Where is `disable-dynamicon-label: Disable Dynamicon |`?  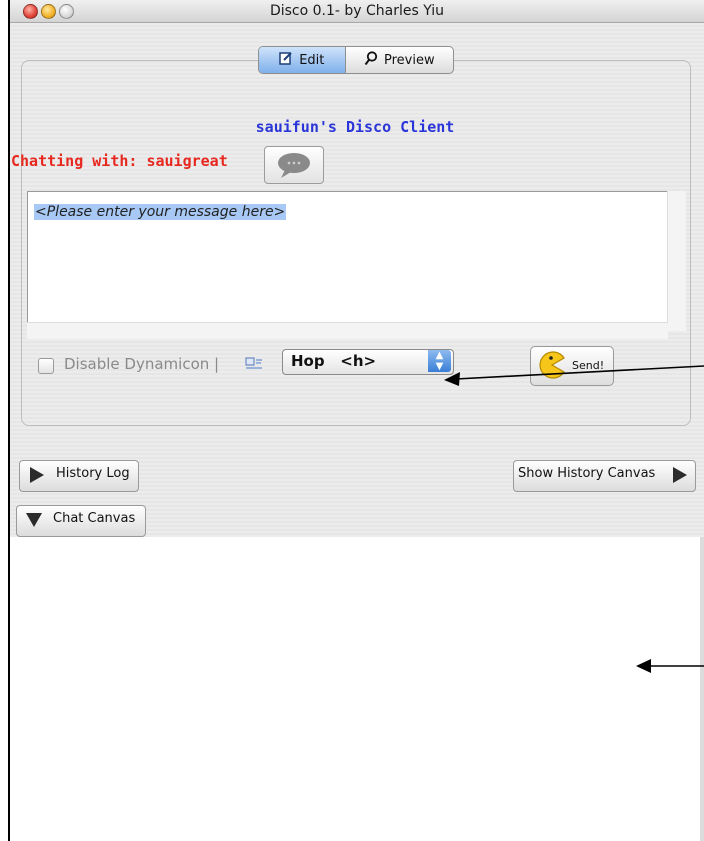 disable-dynamicon-label: Disable Dynamicon | is located at coordinates (142, 364).